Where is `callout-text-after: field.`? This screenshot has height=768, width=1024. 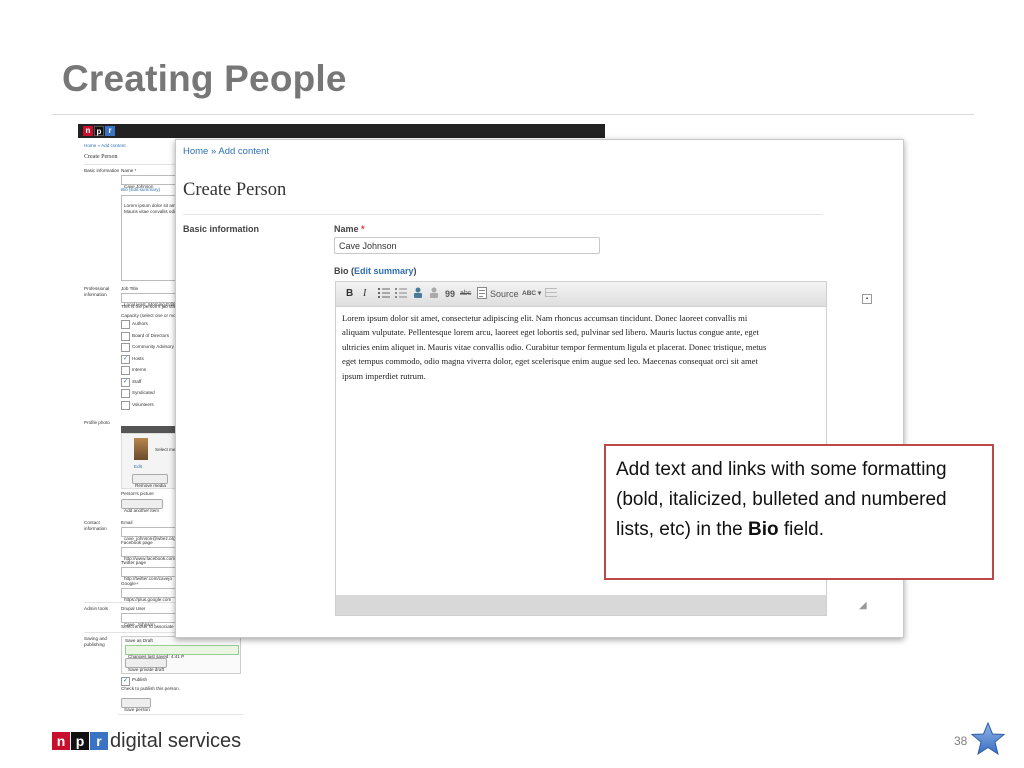
callout-text-after: field. is located at coordinates (801, 529).